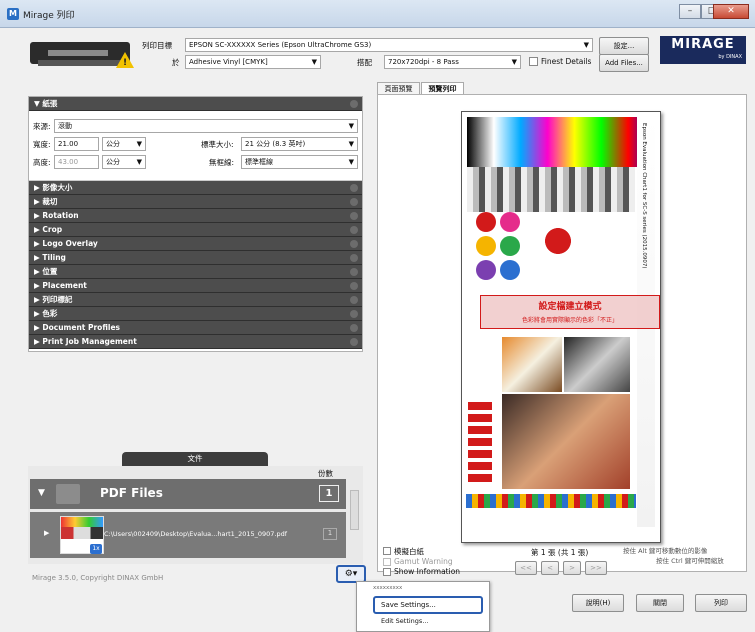 The width and height of the screenshot is (755, 632). I want to click on section-header: ▶ 裁切, so click(195, 202).